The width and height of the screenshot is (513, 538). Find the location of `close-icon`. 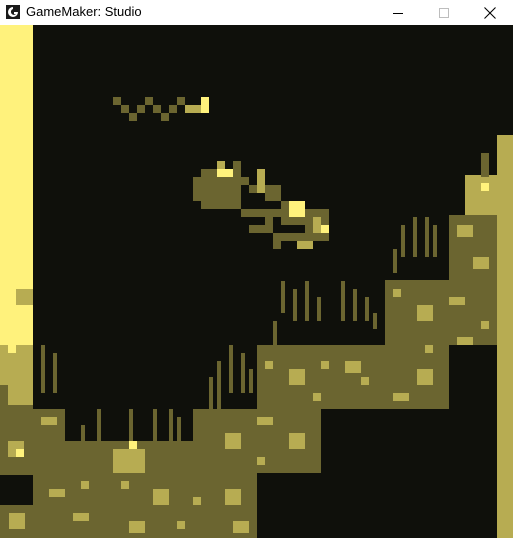

close-icon is located at coordinates (490, 12).